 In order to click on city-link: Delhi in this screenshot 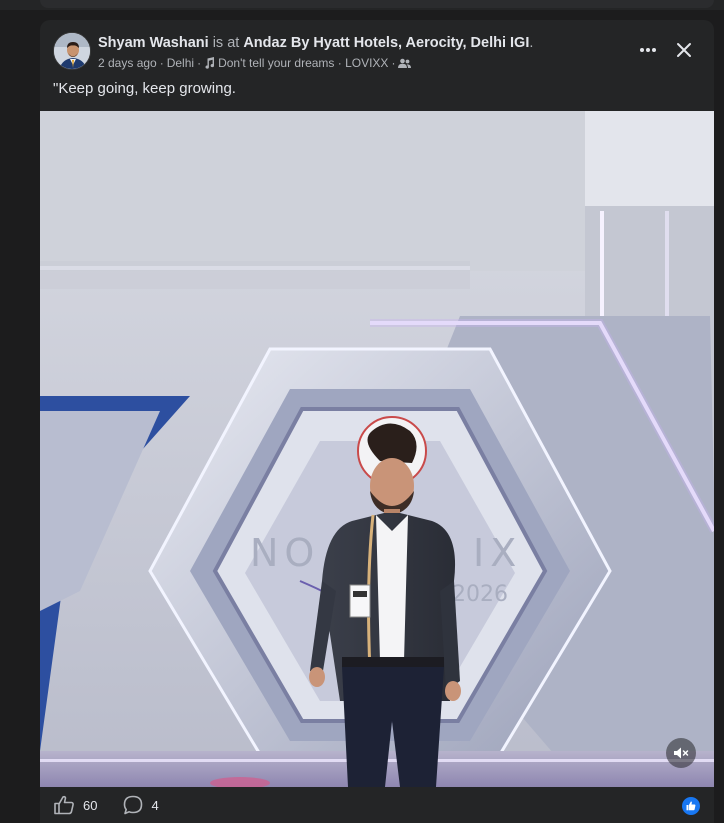, I will do `click(180, 63)`.